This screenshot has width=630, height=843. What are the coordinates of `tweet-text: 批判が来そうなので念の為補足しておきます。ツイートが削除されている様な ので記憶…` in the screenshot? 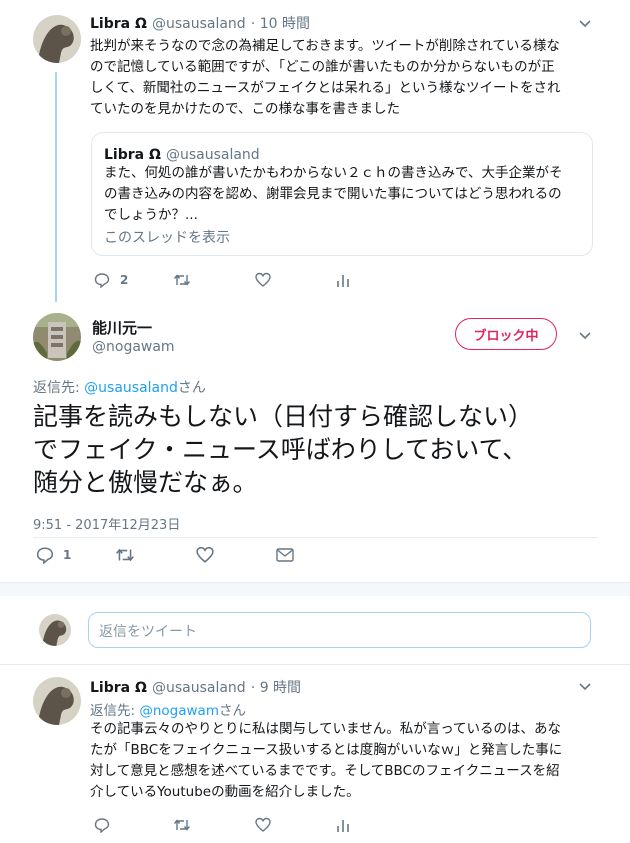 It's located at (325, 77).